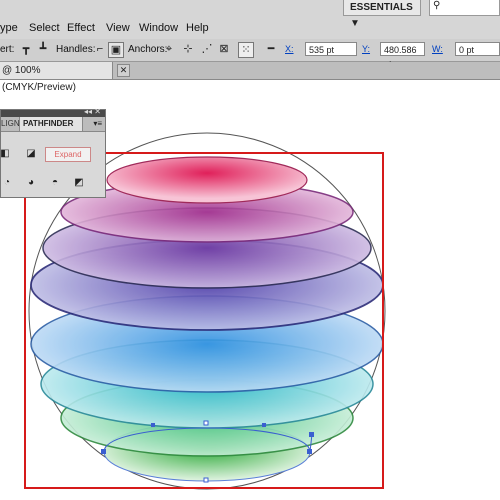  Describe the element at coordinates (26, 49) in the screenshot. I see `convert-anchor-icon: ┳` at that location.